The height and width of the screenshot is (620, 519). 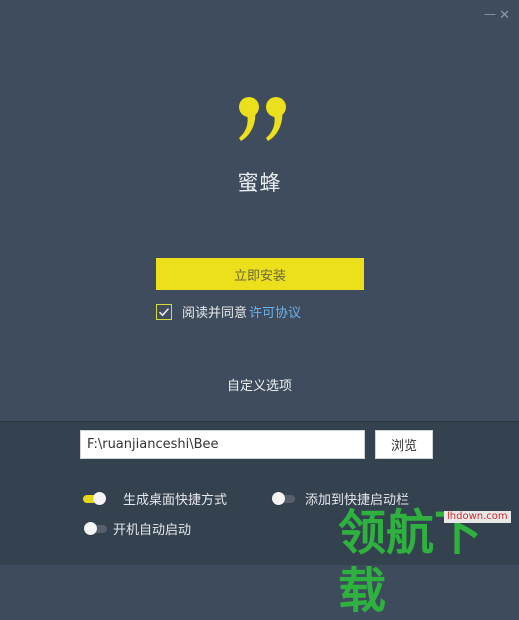 What do you see at coordinates (490, 14) in the screenshot?
I see `minimize-button: —` at bounding box center [490, 14].